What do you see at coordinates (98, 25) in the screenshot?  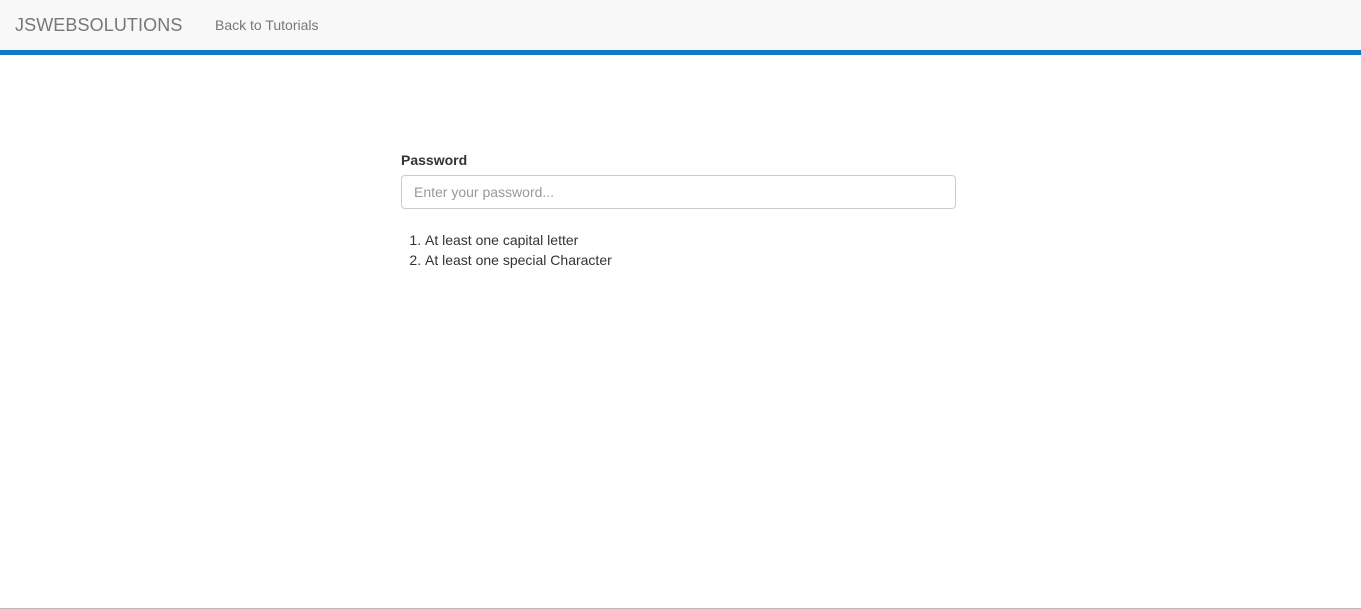 I see `brand-link: JSWEBSOLUTIONS` at bounding box center [98, 25].